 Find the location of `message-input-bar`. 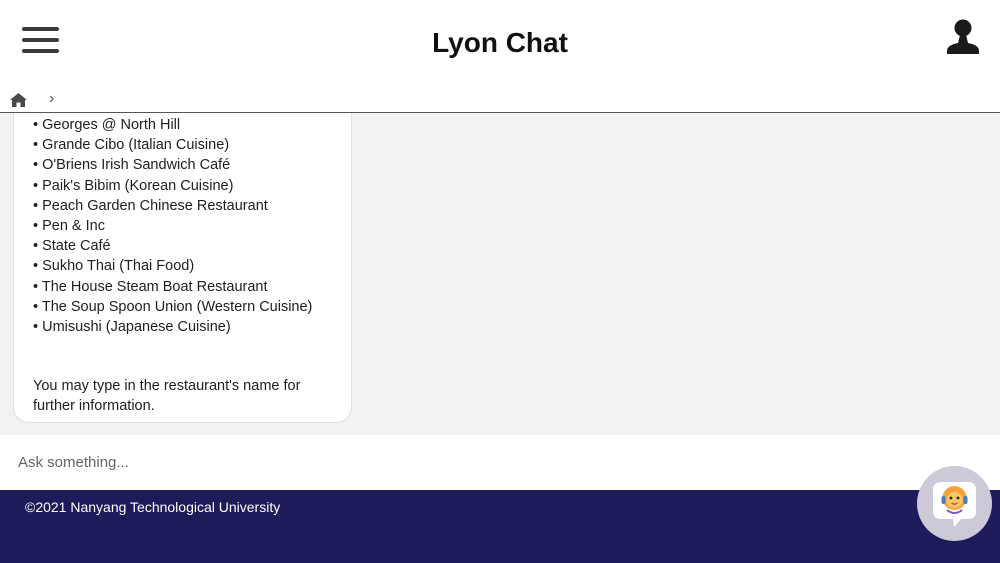

message-input-bar is located at coordinates (500, 462).